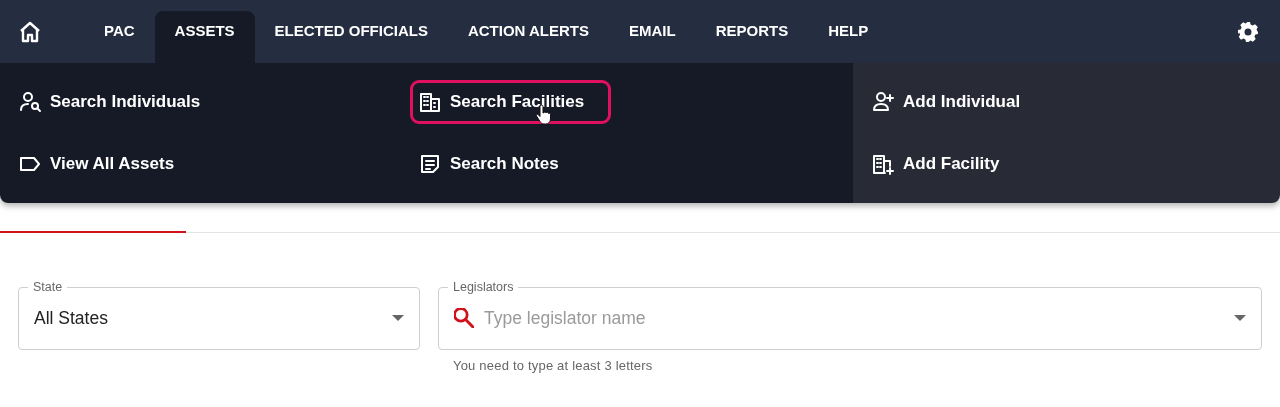 The height and width of the screenshot is (407, 1280). What do you see at coordinates (96, 164) in the screenshot?
I see `menu-item: View All Assets` at bounding box center [96, 164].